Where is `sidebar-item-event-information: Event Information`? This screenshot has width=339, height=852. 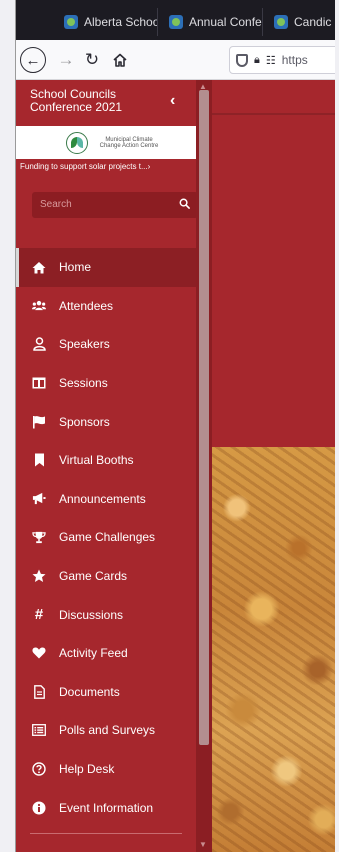
sidebar-item-event-information: Event Information is located at coordinates (114, 807).